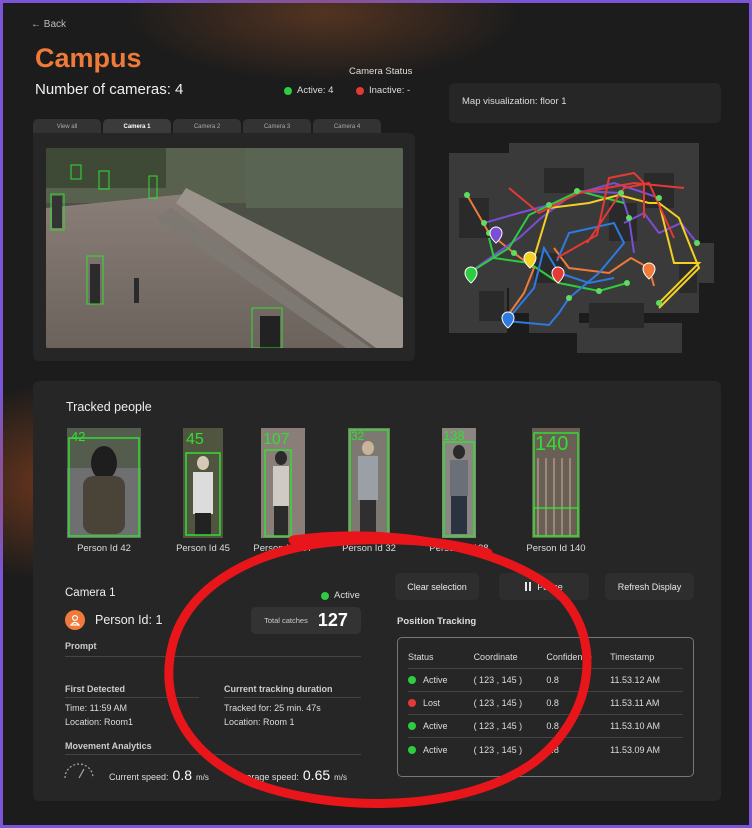 This screenshot has width=752, height=828. I want to click on tab-view-all: View all, so click(67, 126).